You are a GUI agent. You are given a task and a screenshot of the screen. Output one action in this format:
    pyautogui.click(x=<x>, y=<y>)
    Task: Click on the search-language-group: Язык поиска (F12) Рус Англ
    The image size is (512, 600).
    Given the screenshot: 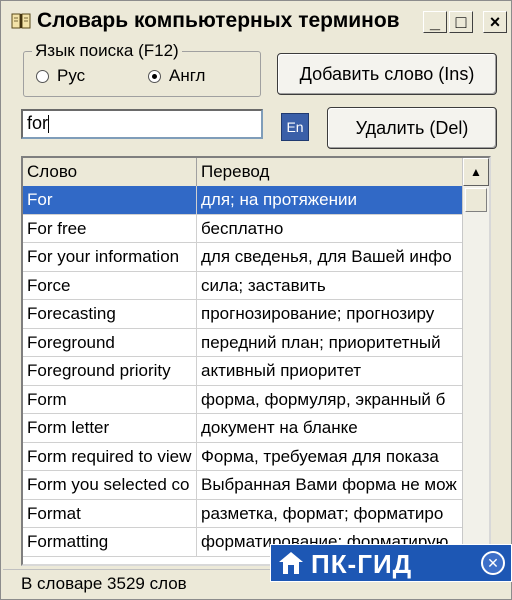 What is the action you would take?
    pyautogui.click(x=142, y=69)
    